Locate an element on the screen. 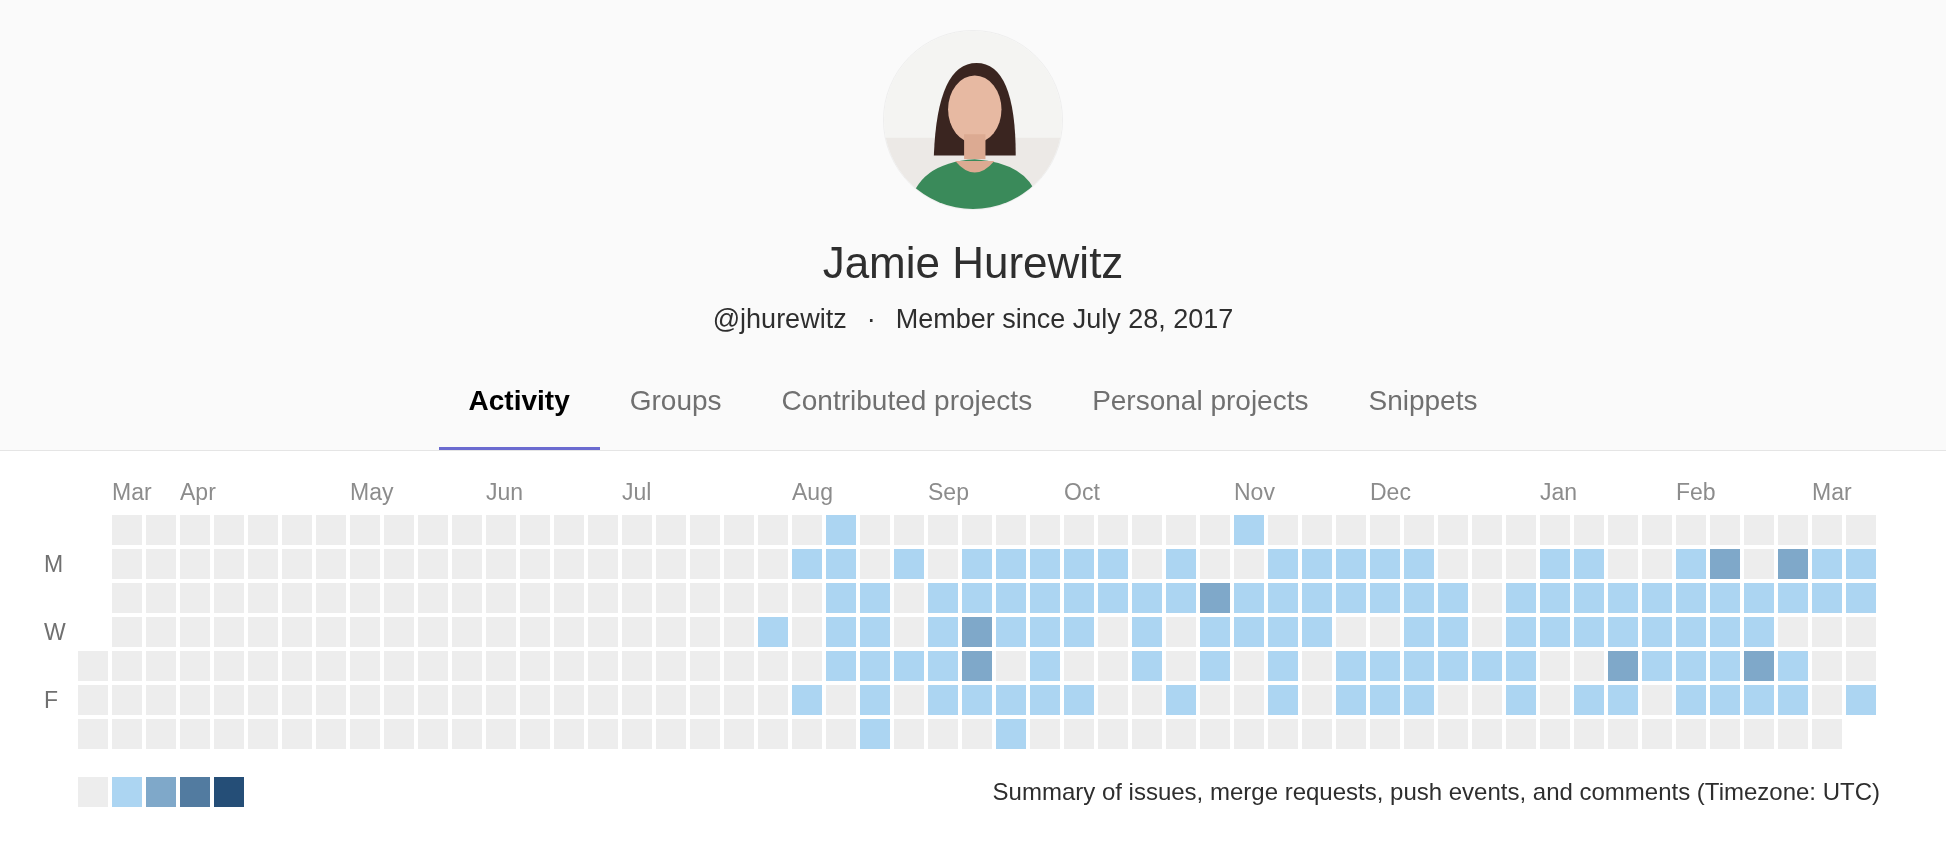 This screenshot has width=1946, height=844. tab: Contributed projects is located at coordinates (907, 411).